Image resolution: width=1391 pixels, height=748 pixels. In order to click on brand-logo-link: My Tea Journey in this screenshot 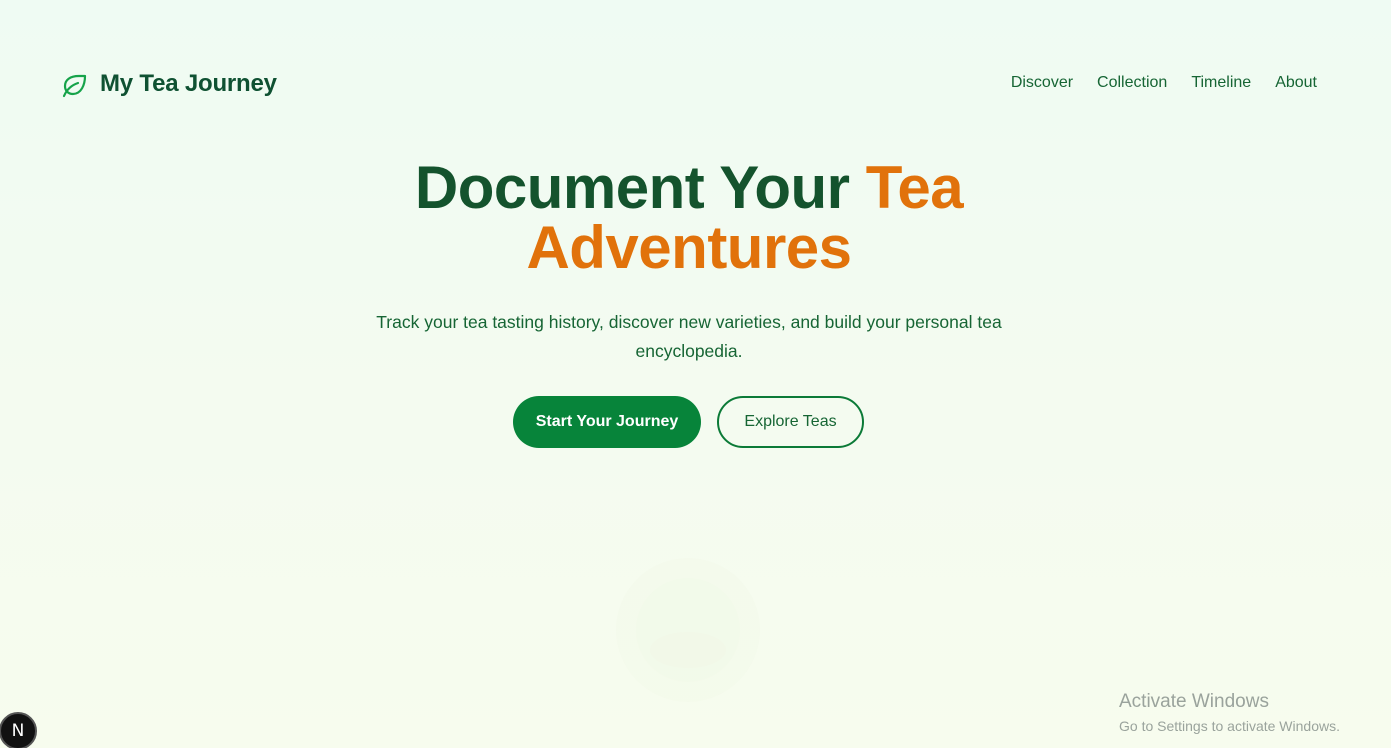, I will do `click(168, 84)`.